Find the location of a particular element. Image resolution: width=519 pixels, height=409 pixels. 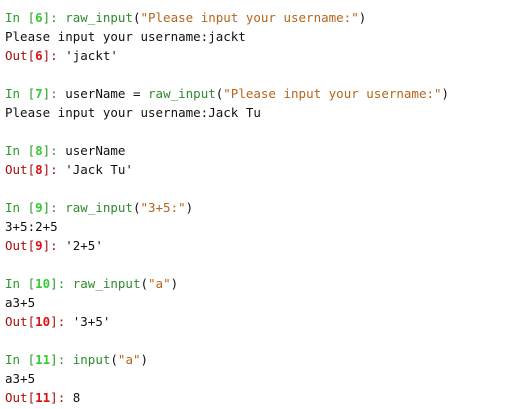

input-line: In [9]: raw_input("3+5:") is located at coordinates (262, 207).